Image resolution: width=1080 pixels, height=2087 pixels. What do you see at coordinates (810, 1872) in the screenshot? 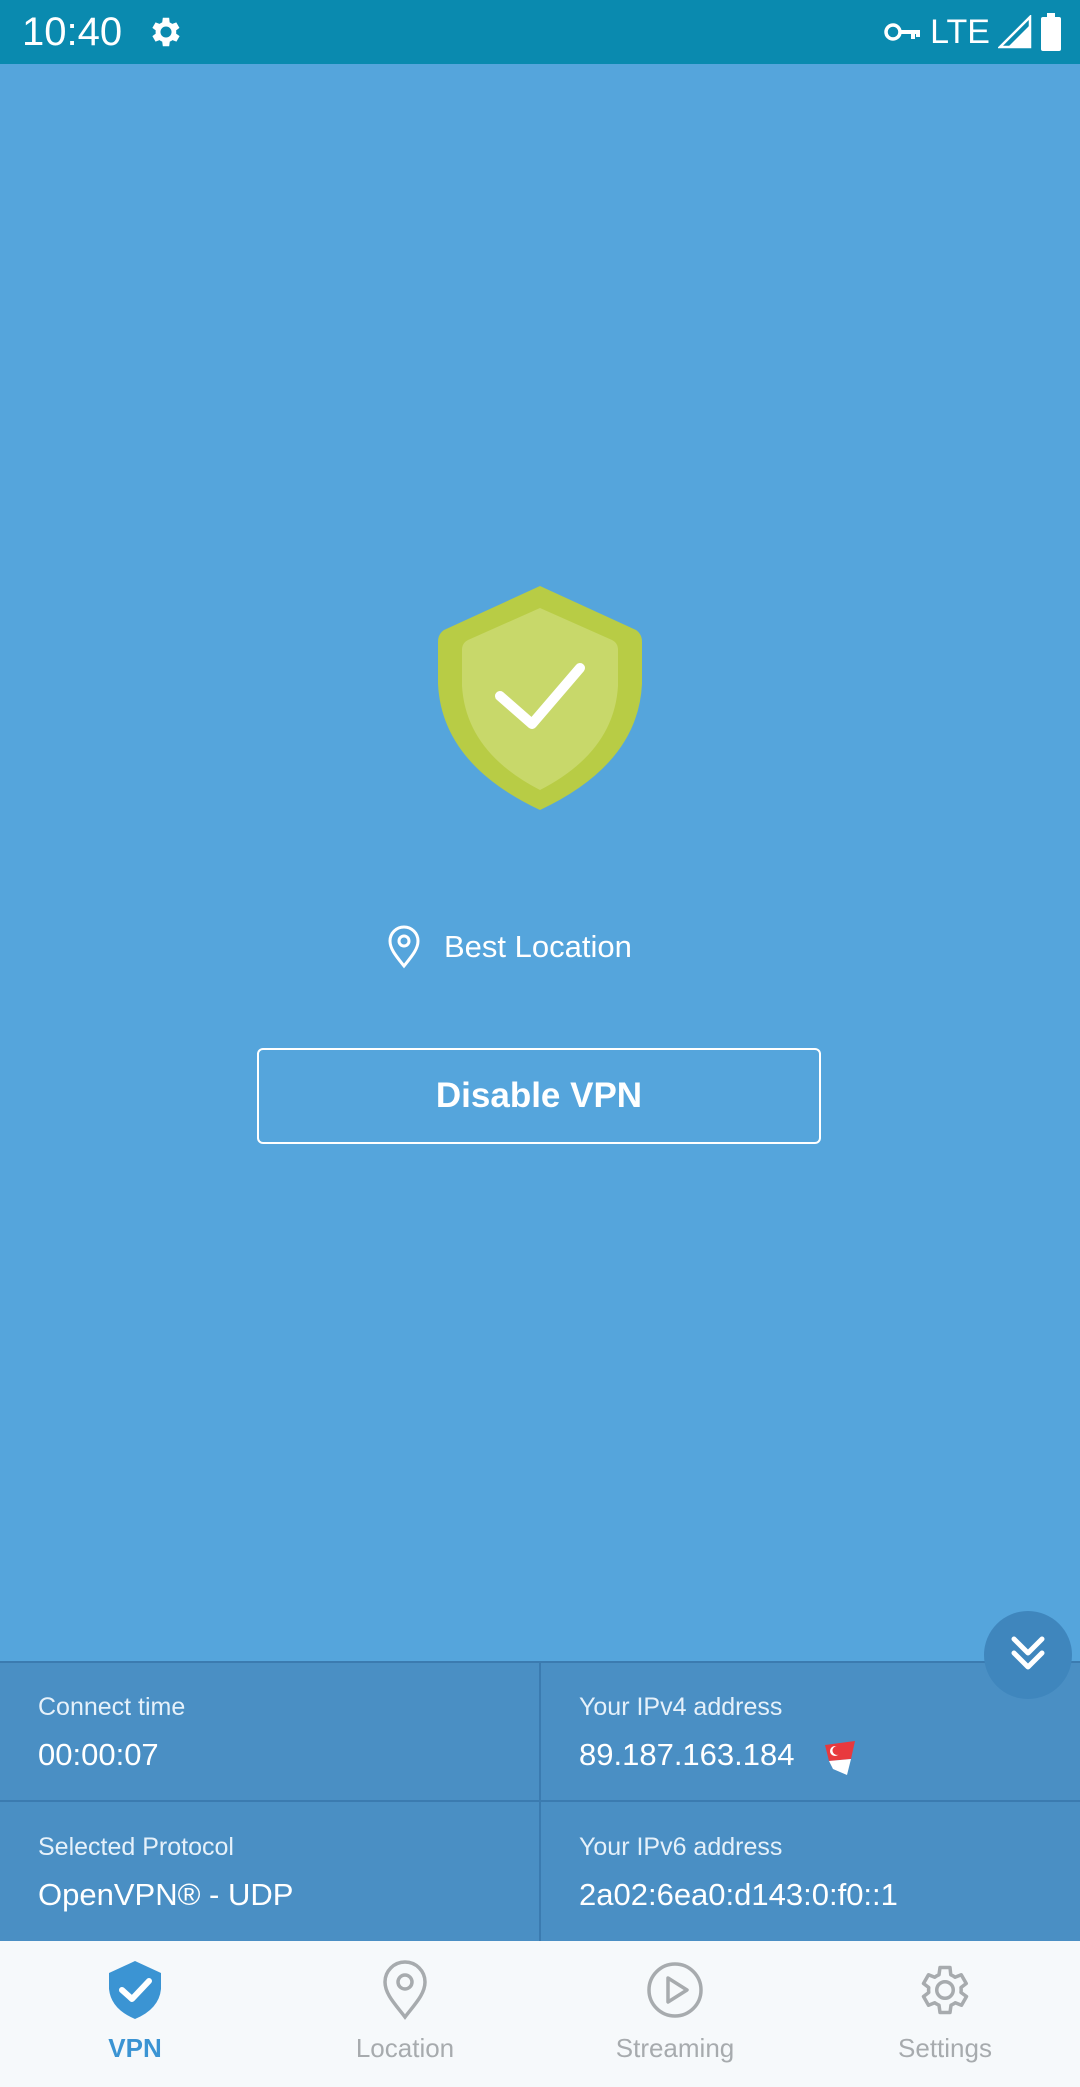
I see `ipv6-cell: Your IPv6 address 2a02:6ea0:d143:0:f0::1` at bounding box center [810, 1872].